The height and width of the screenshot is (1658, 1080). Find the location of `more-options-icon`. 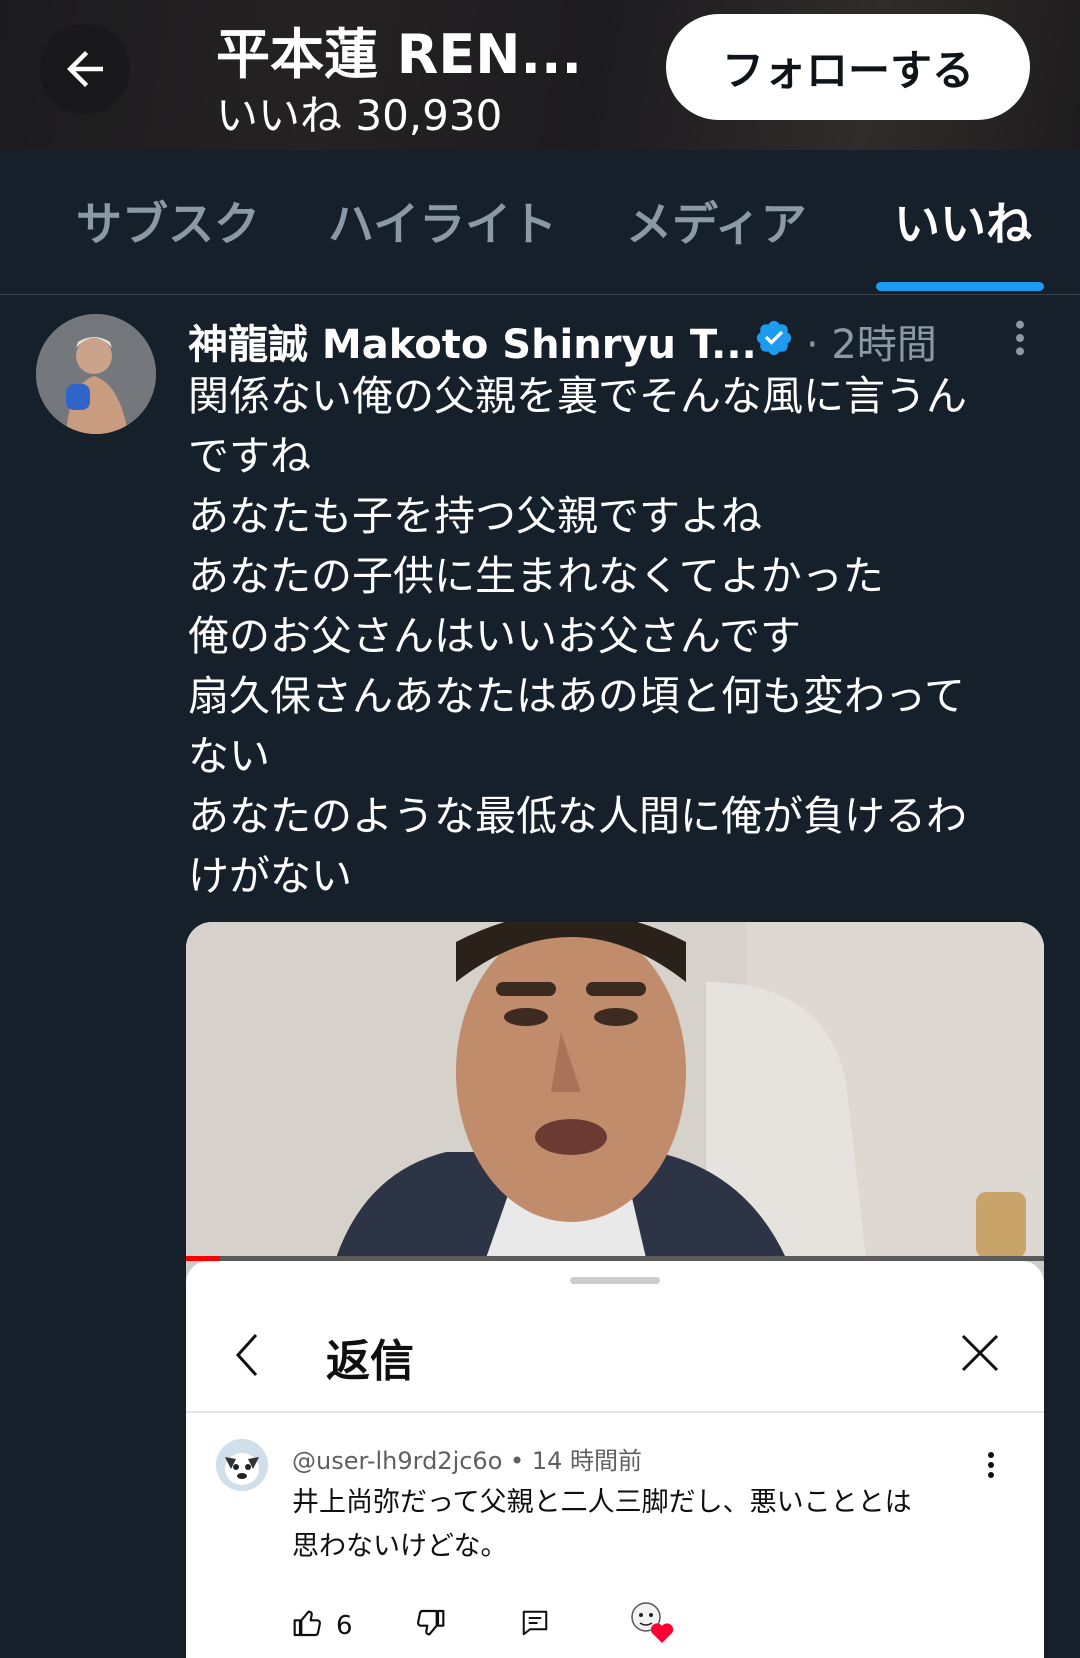

more-options-icon is located at coordinates (1020, 338).